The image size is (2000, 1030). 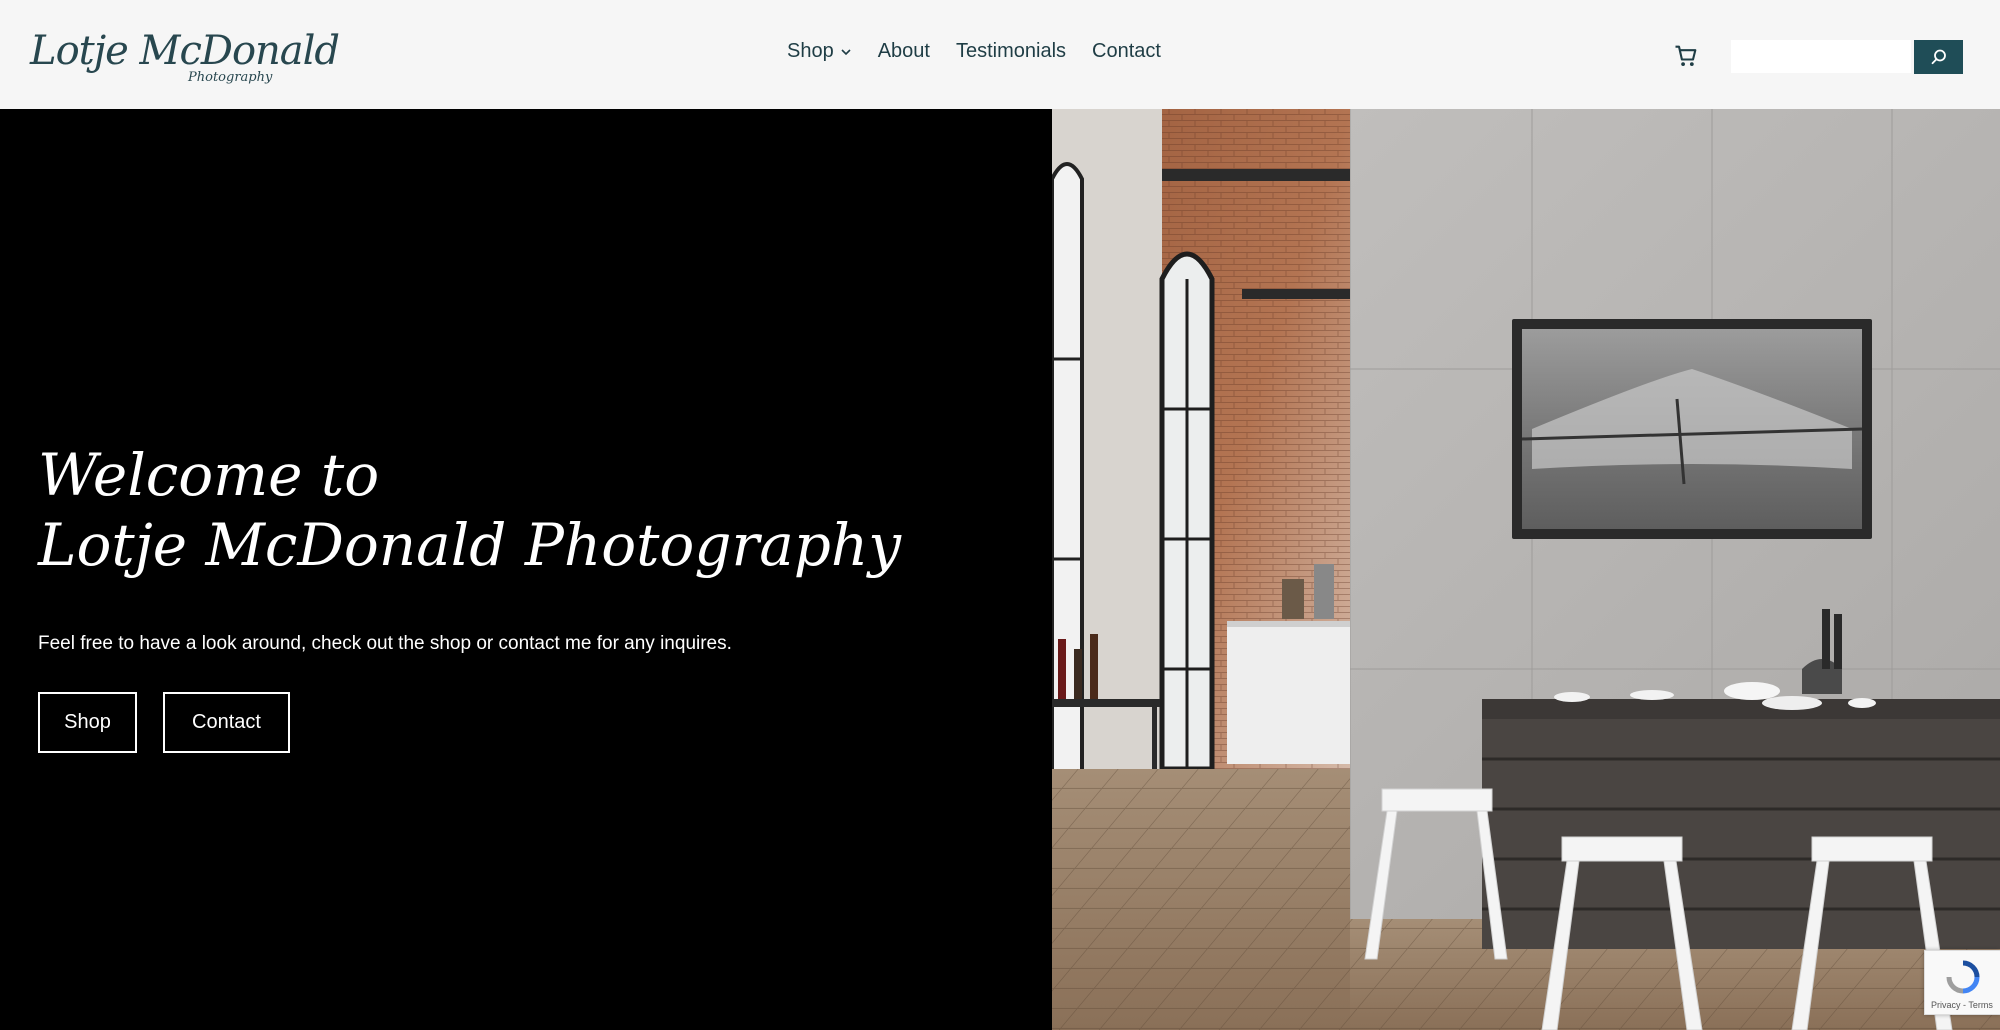 What do you see at coordinates (209, 475) in the screenshot?
I see `hero-title-line1: Welcome to` at bounding box center [209, 475].